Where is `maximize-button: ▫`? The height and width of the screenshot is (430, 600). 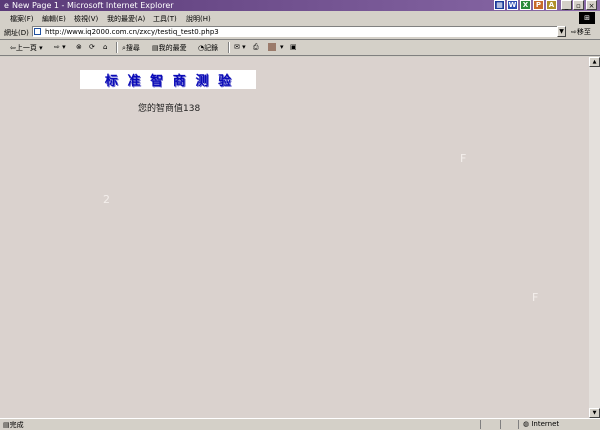 maximize-button: ▫ is located at coordinates (578, 5).